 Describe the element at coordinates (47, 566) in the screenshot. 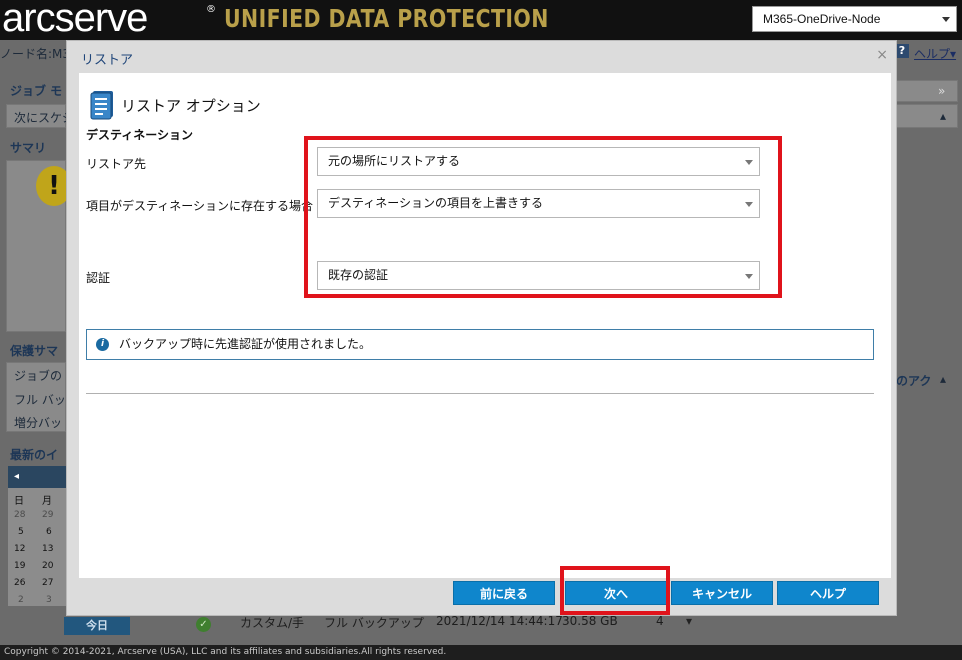

I see `calendar-day: 20` at that location.